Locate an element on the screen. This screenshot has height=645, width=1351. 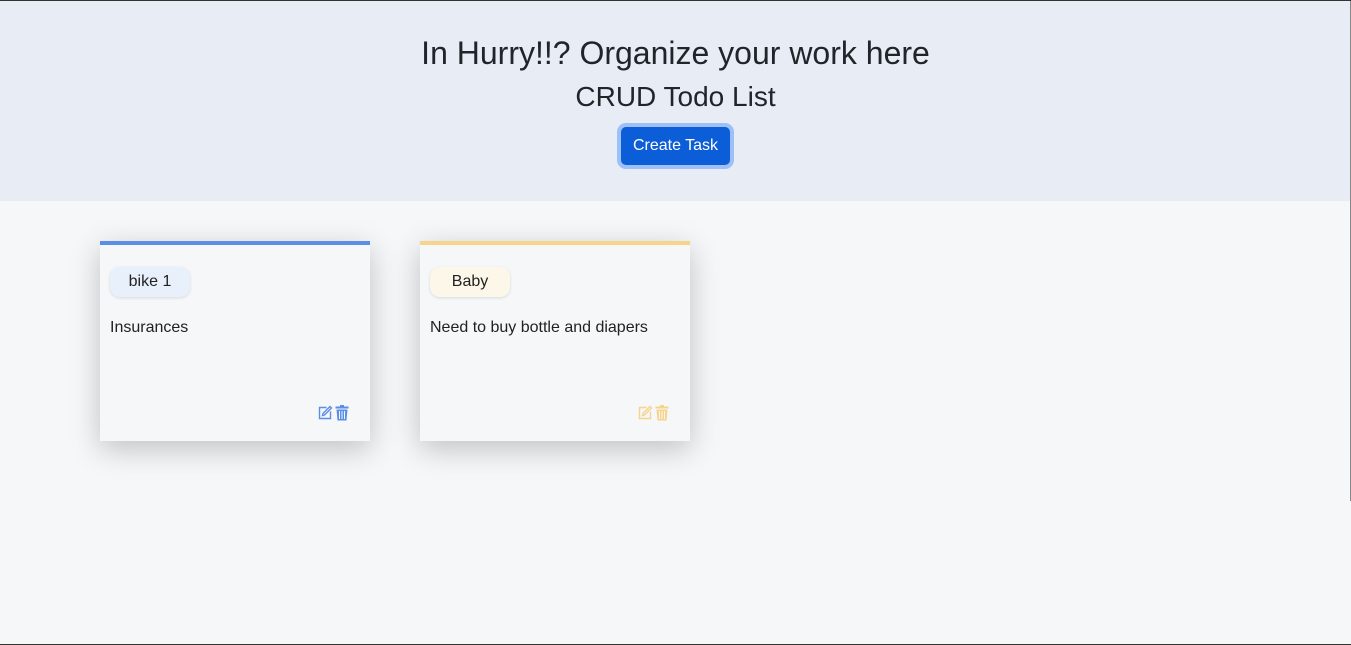
task-category-tag: Baby is located at coordinates (470, 282).